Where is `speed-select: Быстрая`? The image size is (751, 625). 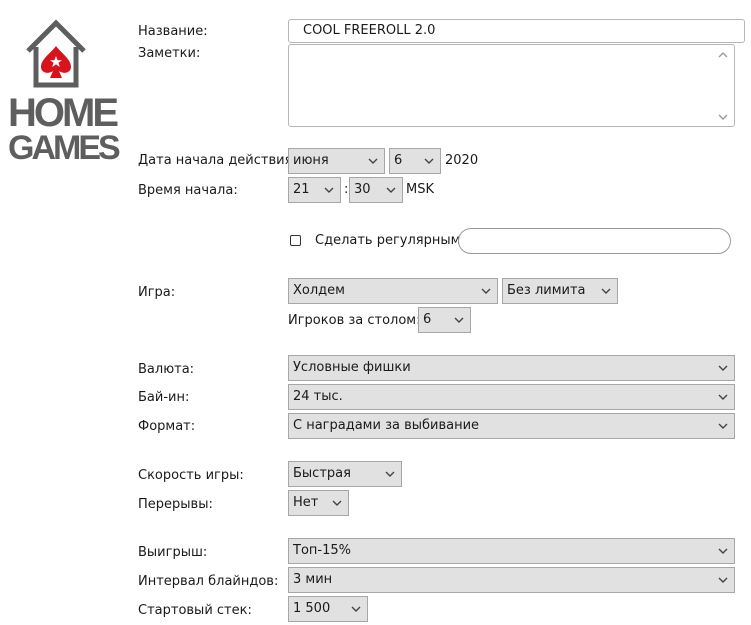
speed-select: Быстрая is located at coordinates (345, 474).